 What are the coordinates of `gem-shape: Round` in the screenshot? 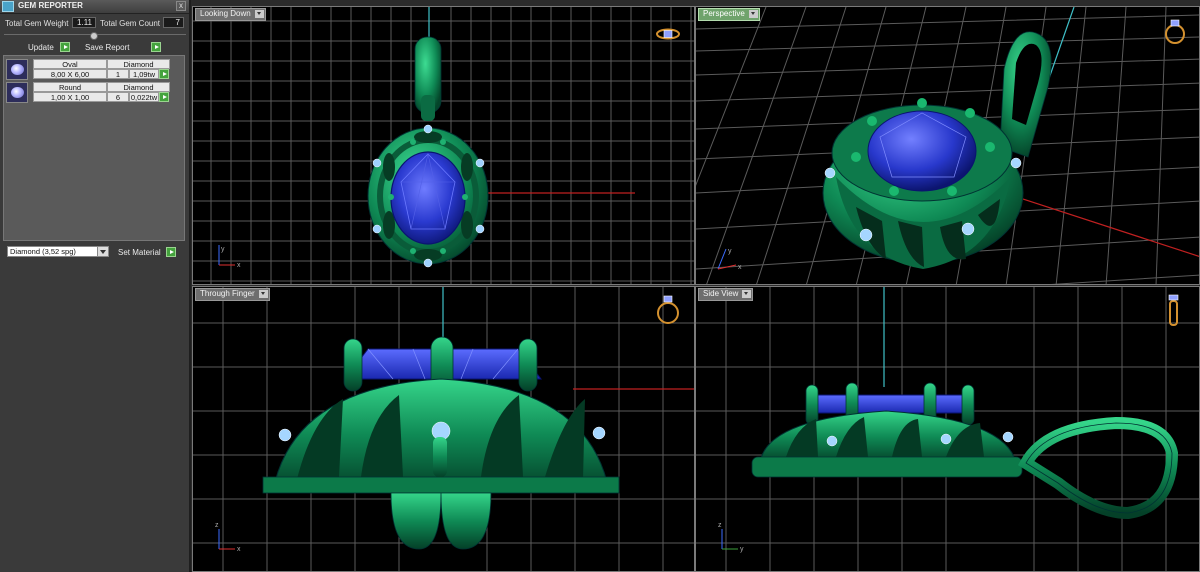 It's located at (70, 87).